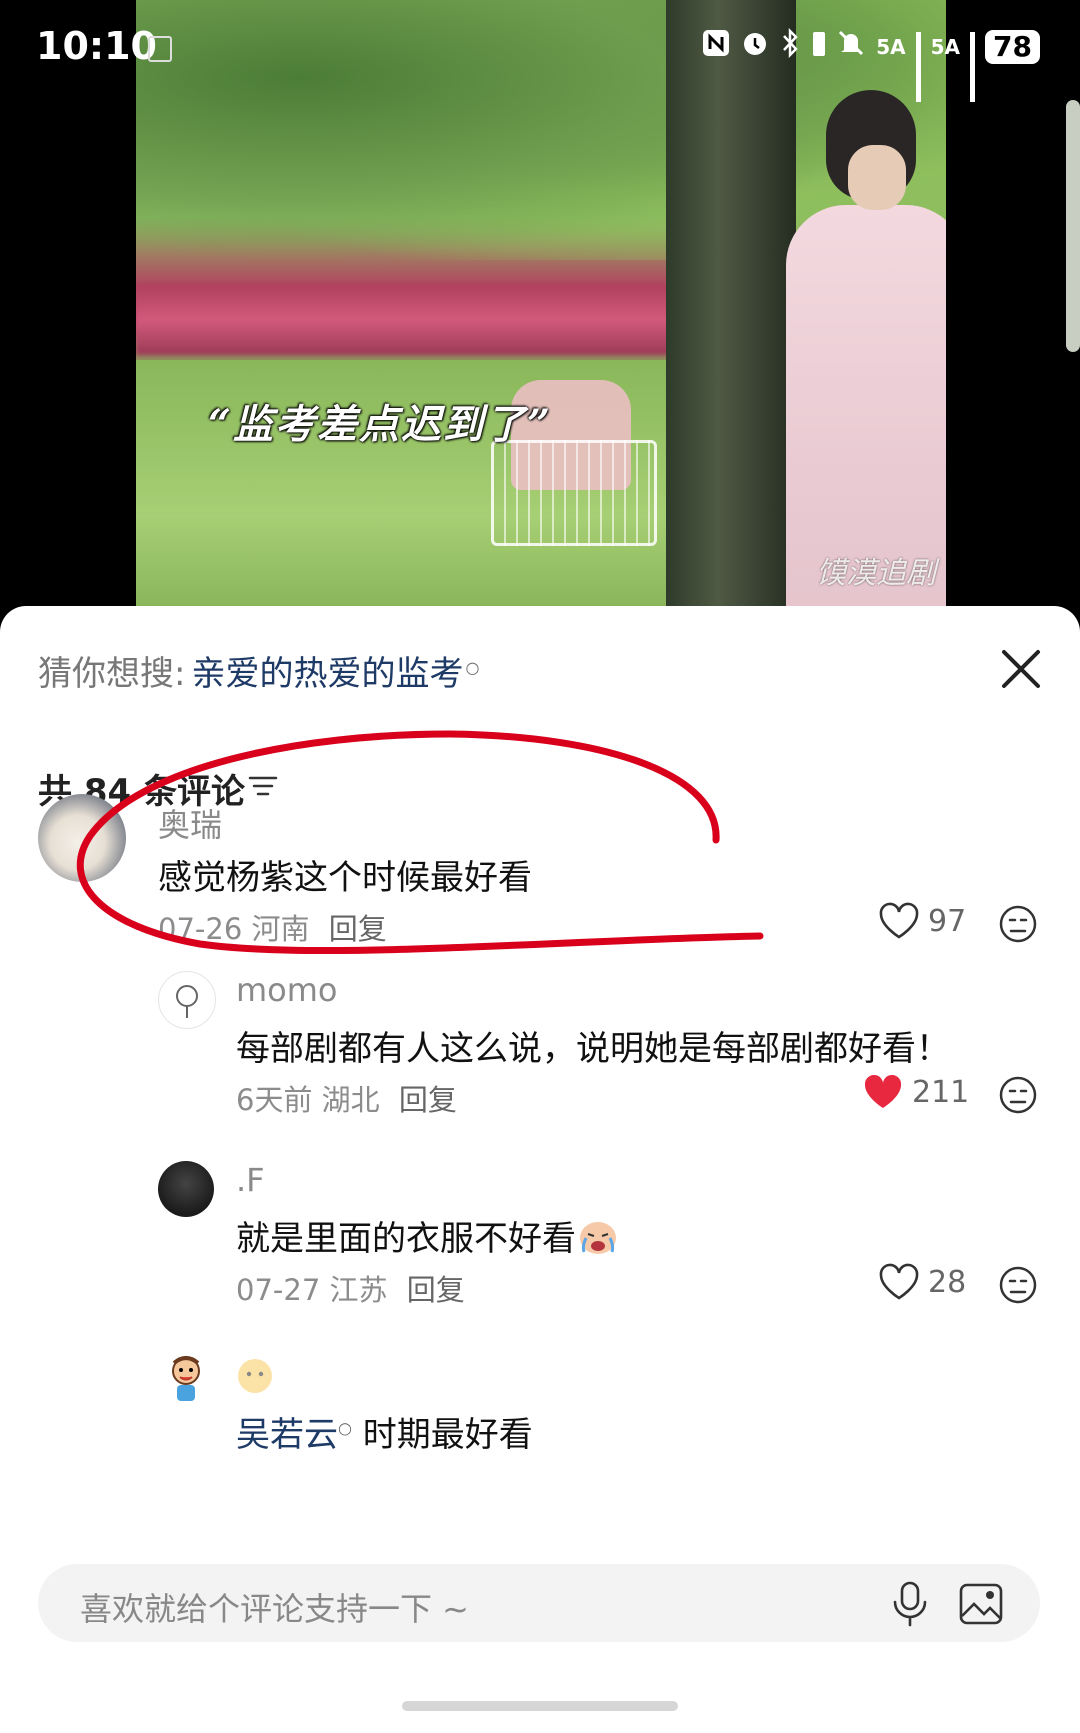 The height and width of the screenshot is (1733, 1080). Describe the element at coordinates (851, 46) in the screenshot. I see `mute-icon` at that location.